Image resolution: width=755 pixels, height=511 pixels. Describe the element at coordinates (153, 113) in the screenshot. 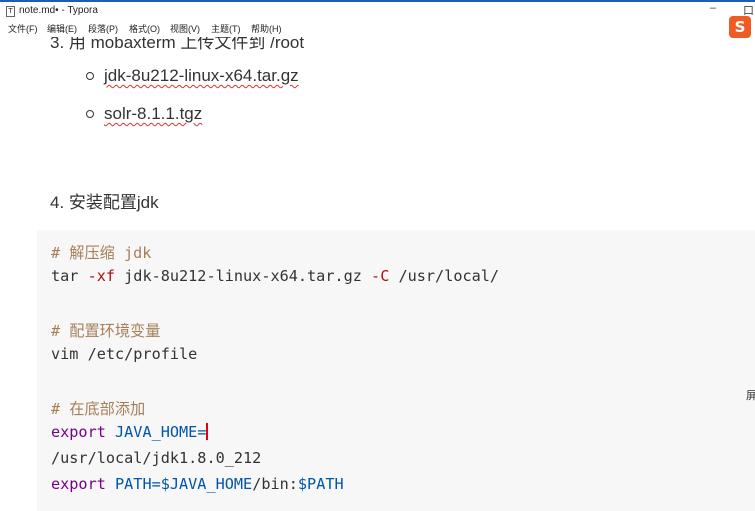

I see `list-item: solr-8.1.1.tgz` at that location.